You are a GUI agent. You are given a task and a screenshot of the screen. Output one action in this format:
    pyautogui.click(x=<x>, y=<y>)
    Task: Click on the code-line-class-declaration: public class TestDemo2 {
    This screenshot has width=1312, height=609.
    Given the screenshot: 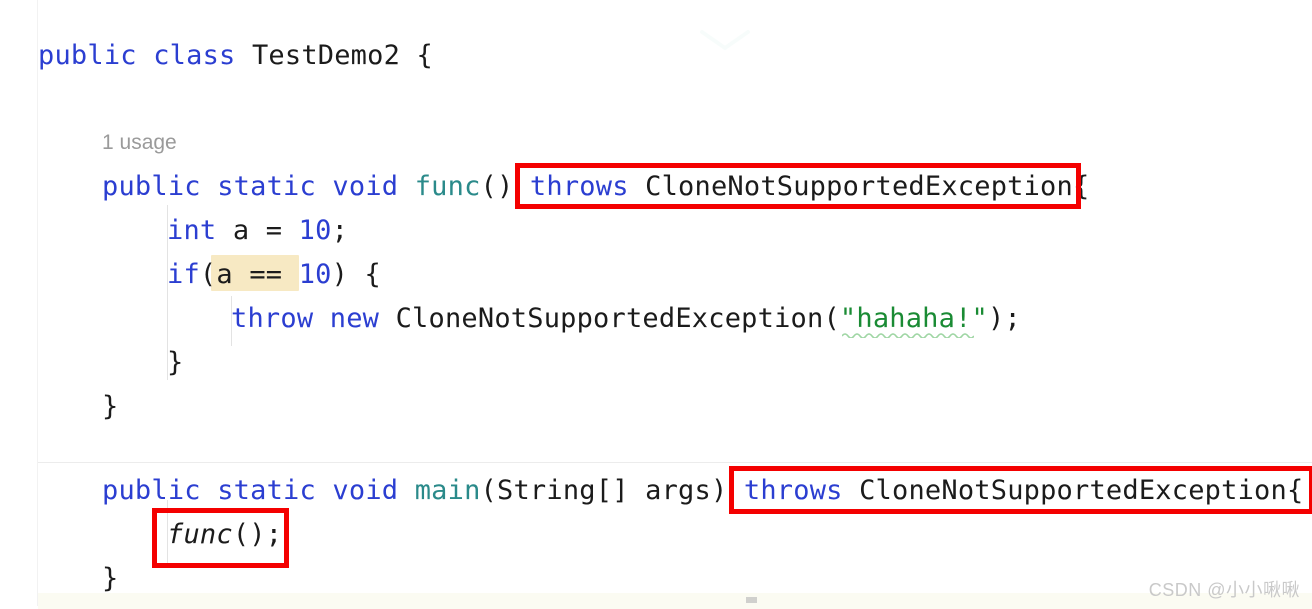 What is the action you would take?
    pyautogui.click(x=235, y=56)
    